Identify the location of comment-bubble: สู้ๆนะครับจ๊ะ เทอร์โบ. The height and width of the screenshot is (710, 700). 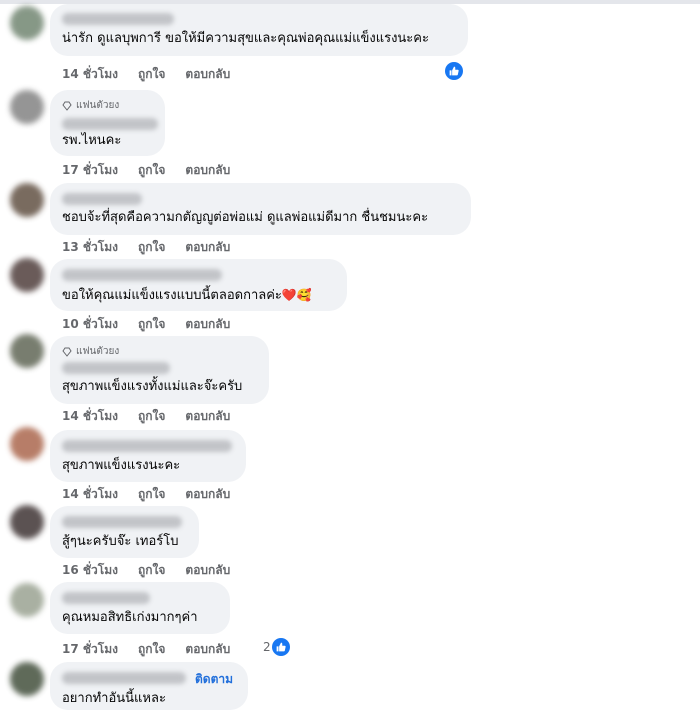
(124, 532).